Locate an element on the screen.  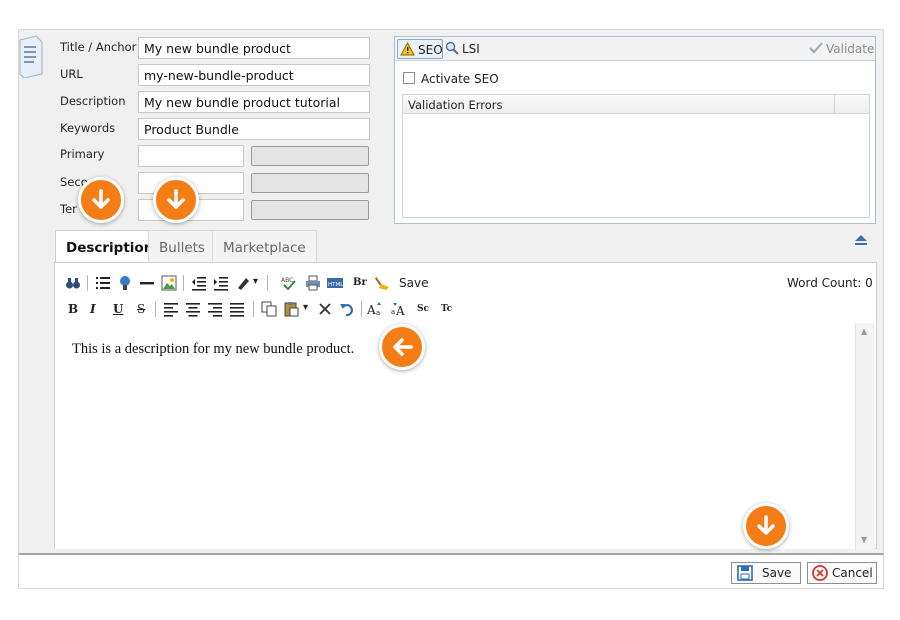
scroll-up-icon: ▲ is located at coordinates (864, 331).